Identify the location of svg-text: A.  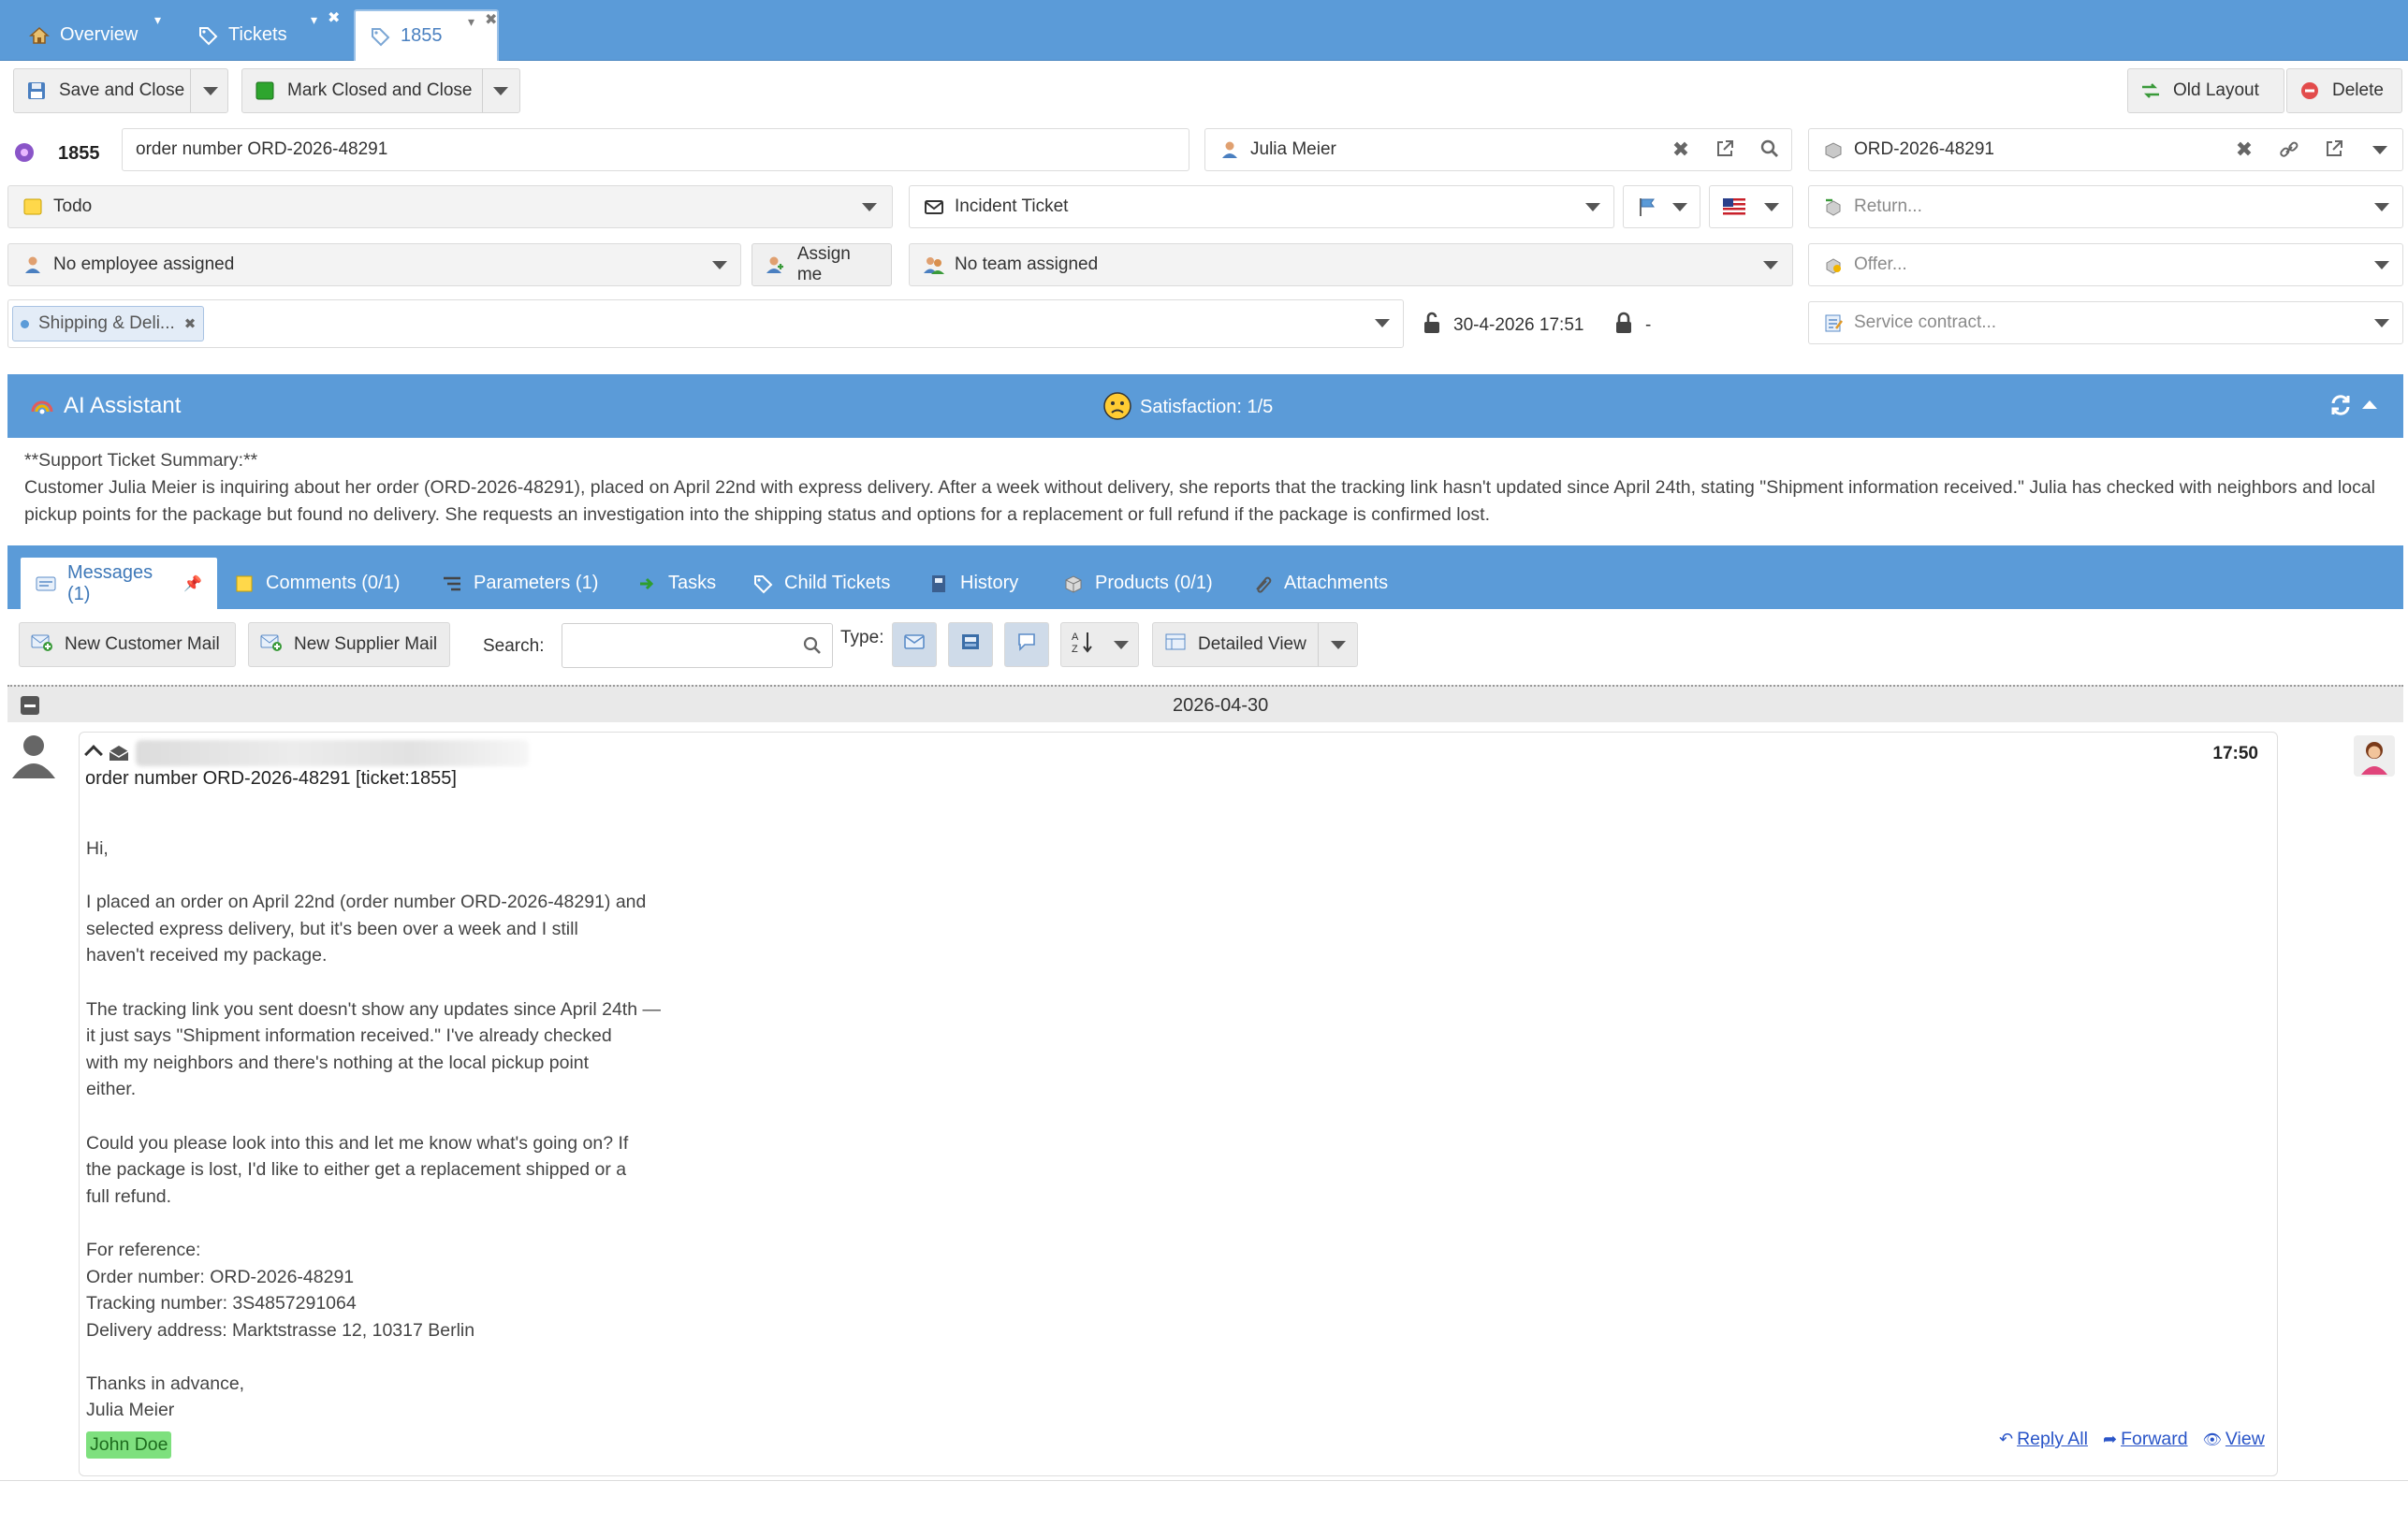
(1075, 637).